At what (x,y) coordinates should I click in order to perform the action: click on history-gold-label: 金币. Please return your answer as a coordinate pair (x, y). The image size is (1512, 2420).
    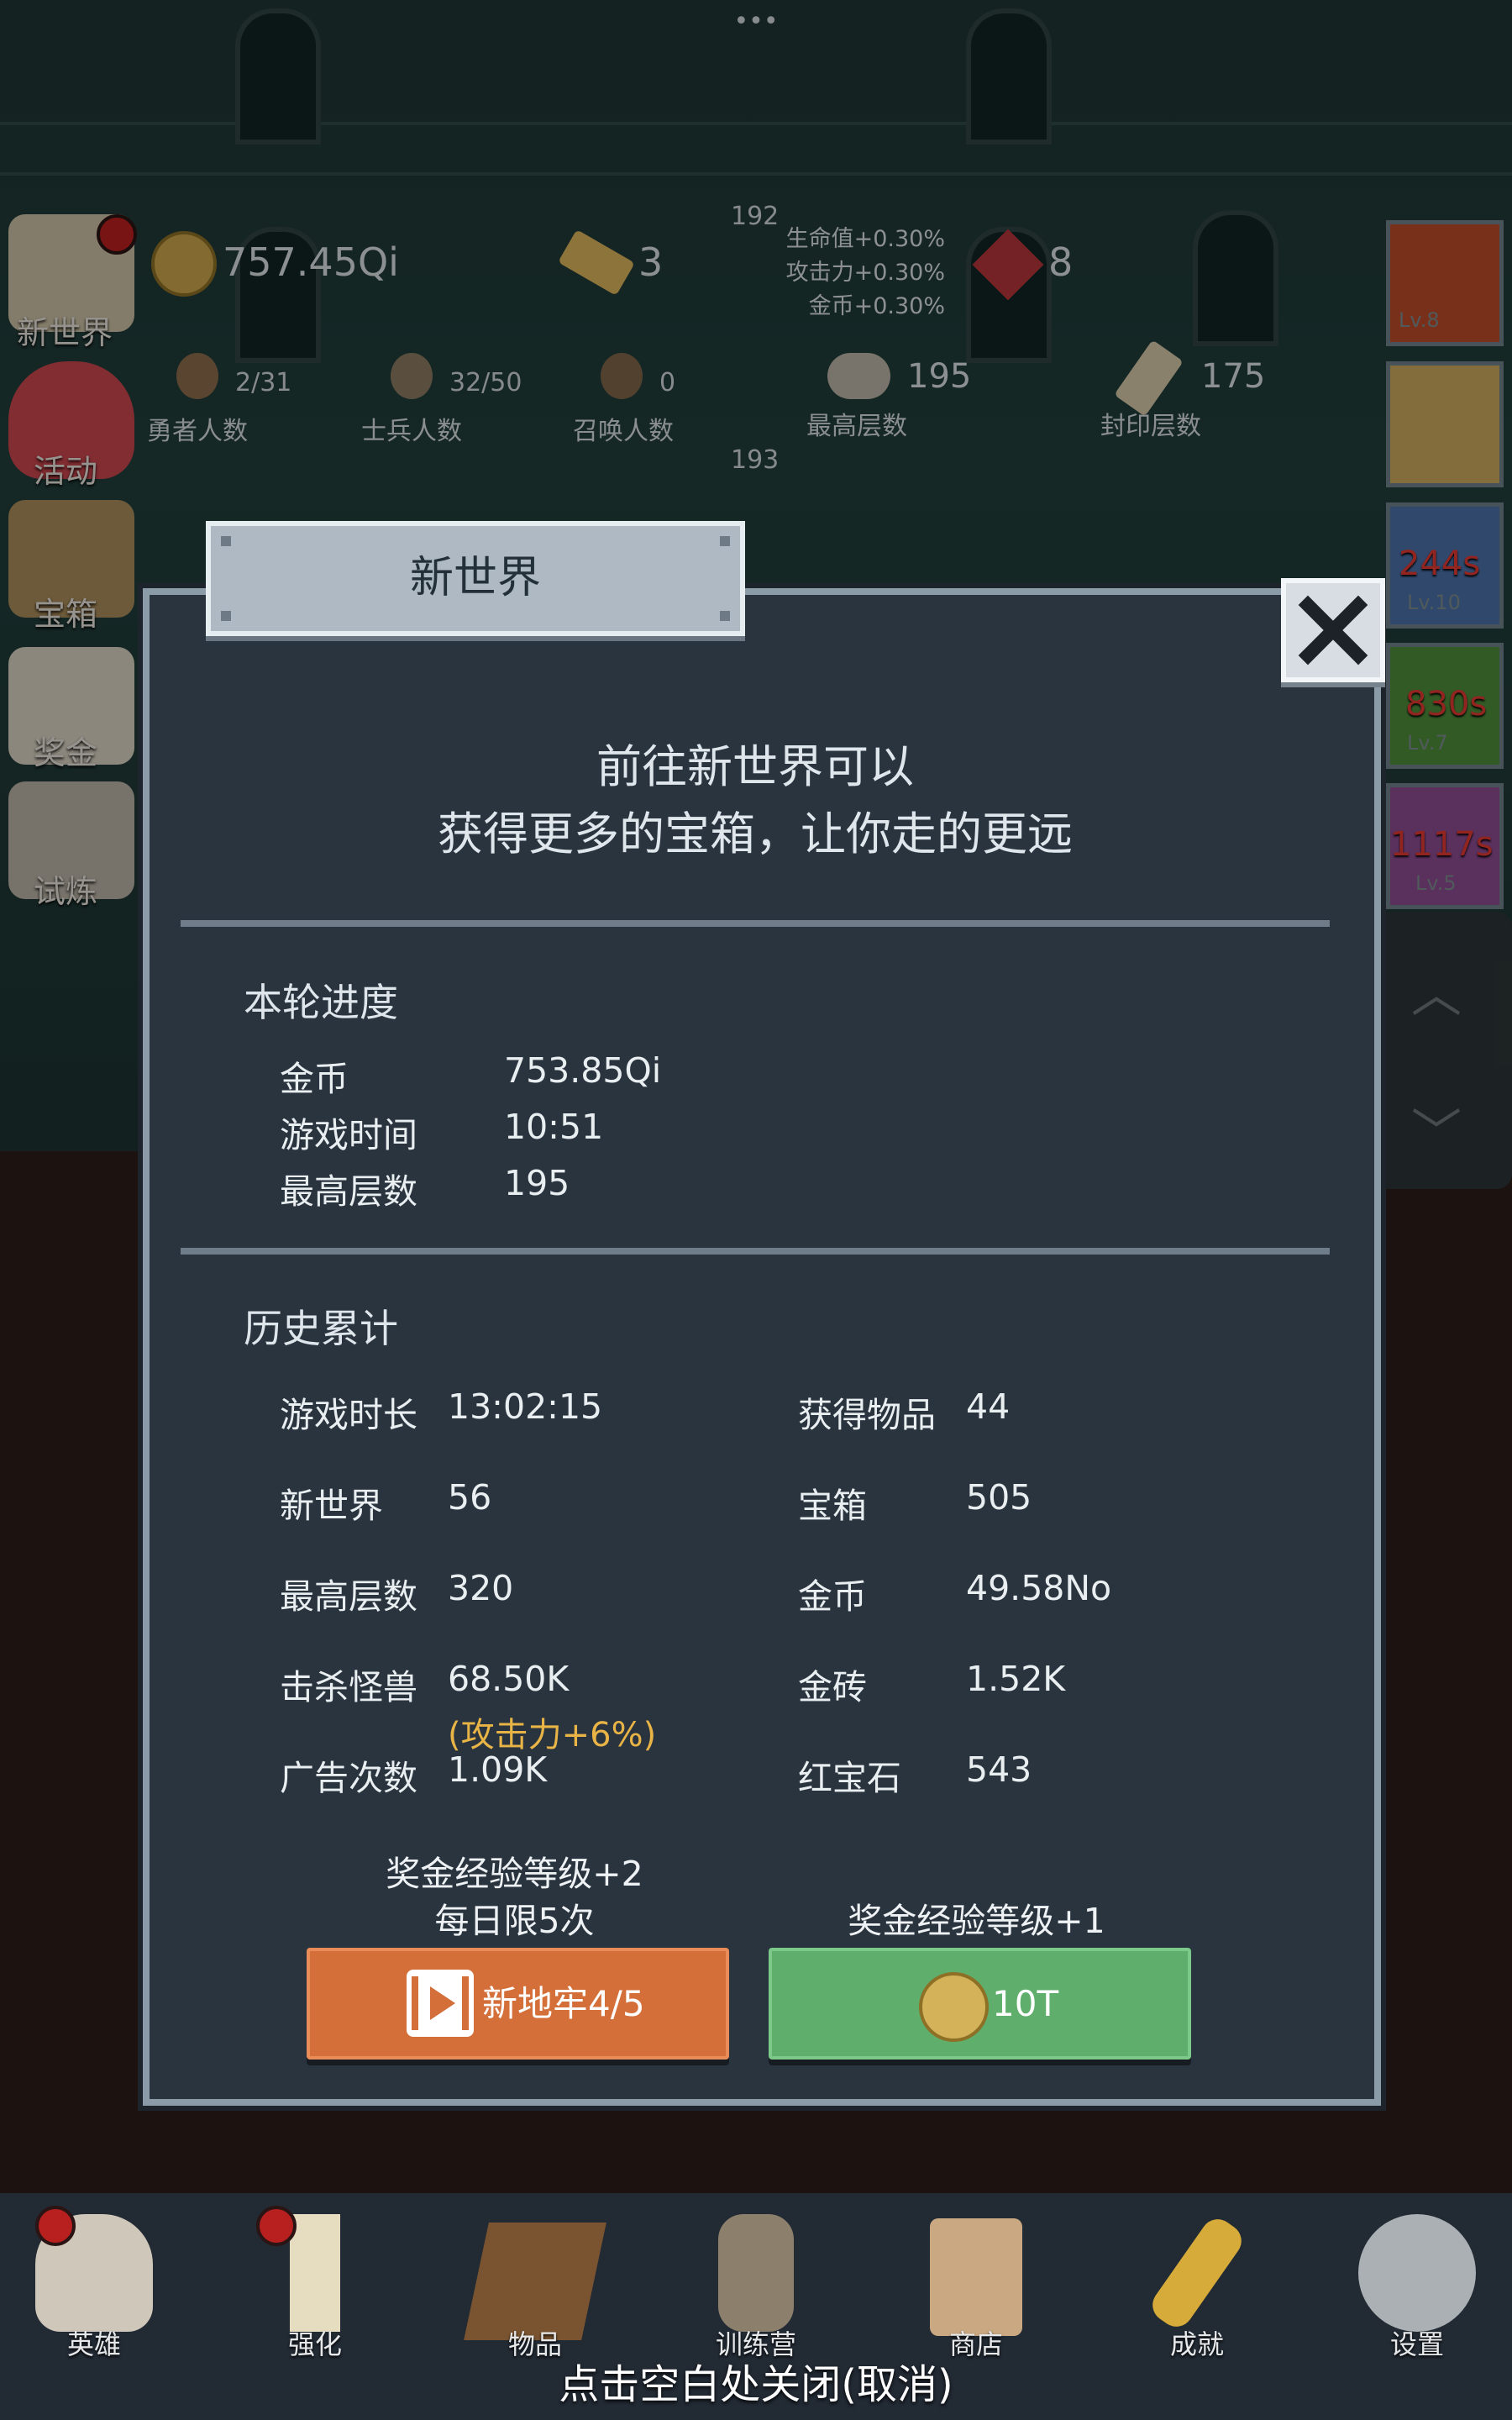
    Looking at the image, I should click on (832, 1596).